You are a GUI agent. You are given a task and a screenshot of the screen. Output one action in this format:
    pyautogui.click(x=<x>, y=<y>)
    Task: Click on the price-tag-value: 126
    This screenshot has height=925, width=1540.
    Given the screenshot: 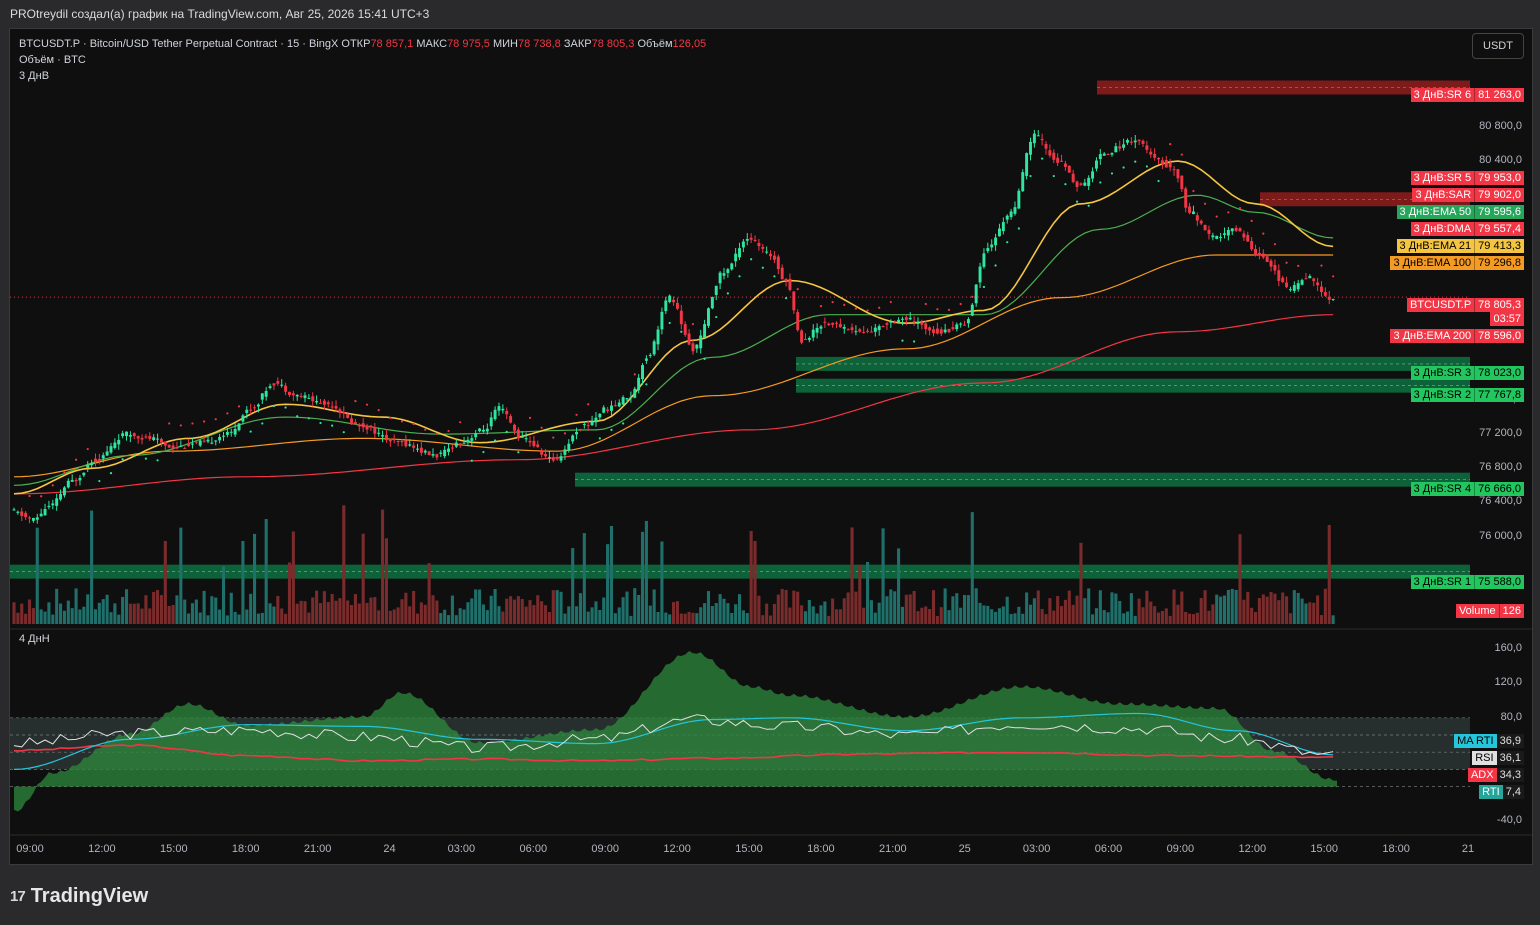 What is the action you would take?
    pyautogui.click(x=1511, y=611)
    